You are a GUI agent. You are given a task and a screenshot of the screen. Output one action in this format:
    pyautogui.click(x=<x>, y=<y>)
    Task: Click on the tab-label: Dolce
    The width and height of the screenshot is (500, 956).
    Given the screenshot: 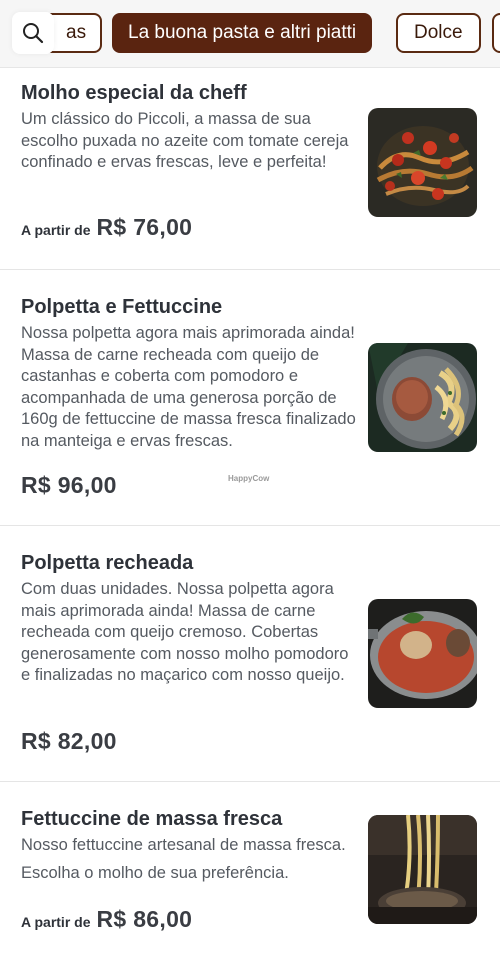 What is the action you would take?
    pyautogui.click(x=438, y=32)
    